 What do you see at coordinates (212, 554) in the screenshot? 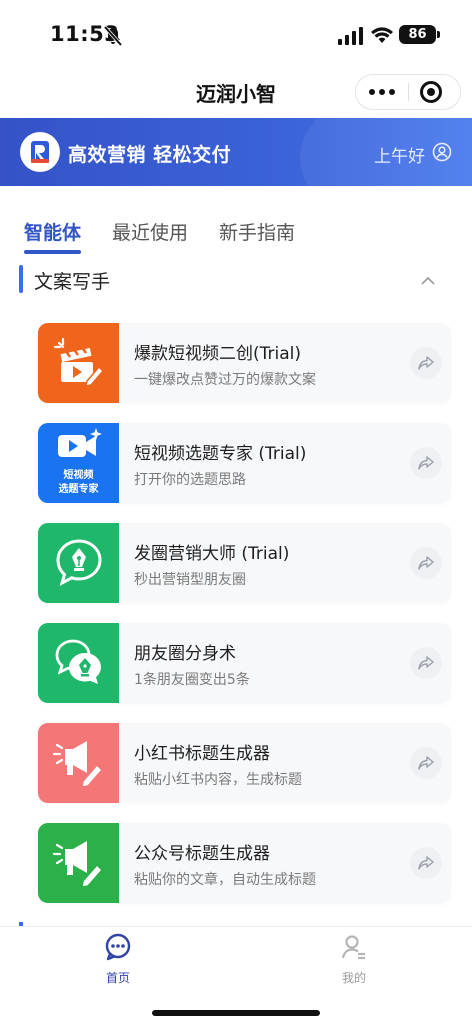
I see `agent-title: 发圈营销大师 (Trial)` at bounding box center [212, 554].